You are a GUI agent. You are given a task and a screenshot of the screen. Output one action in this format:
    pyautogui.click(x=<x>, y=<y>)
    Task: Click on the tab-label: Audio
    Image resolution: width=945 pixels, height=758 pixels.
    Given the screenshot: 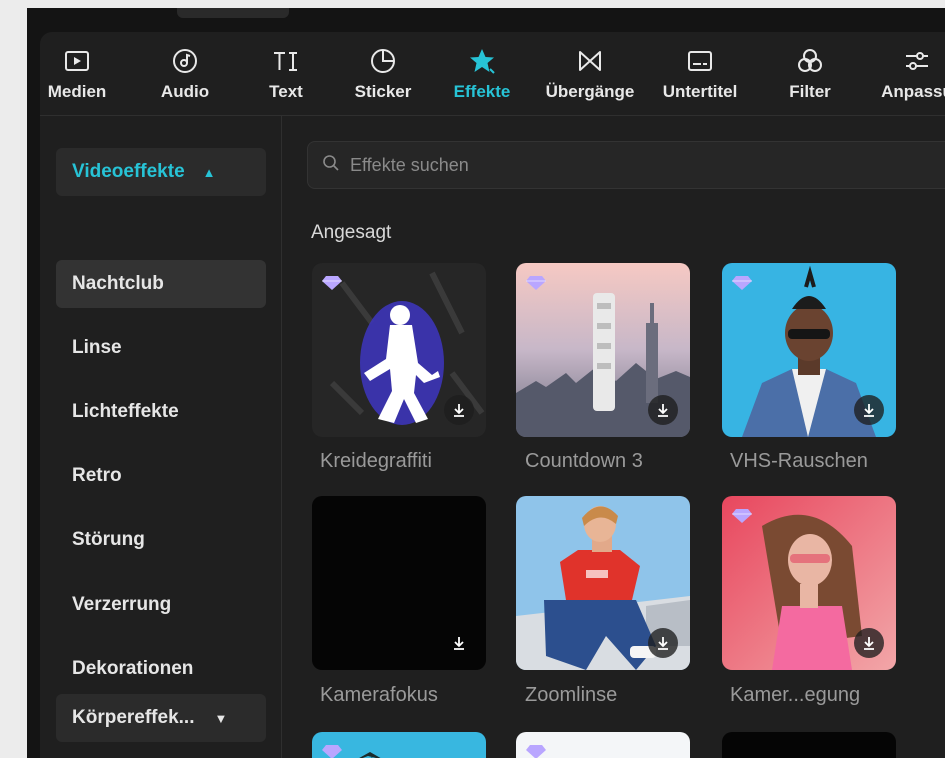 What is the action you would take?
    pyautogui.click(x=185, y=91)
    